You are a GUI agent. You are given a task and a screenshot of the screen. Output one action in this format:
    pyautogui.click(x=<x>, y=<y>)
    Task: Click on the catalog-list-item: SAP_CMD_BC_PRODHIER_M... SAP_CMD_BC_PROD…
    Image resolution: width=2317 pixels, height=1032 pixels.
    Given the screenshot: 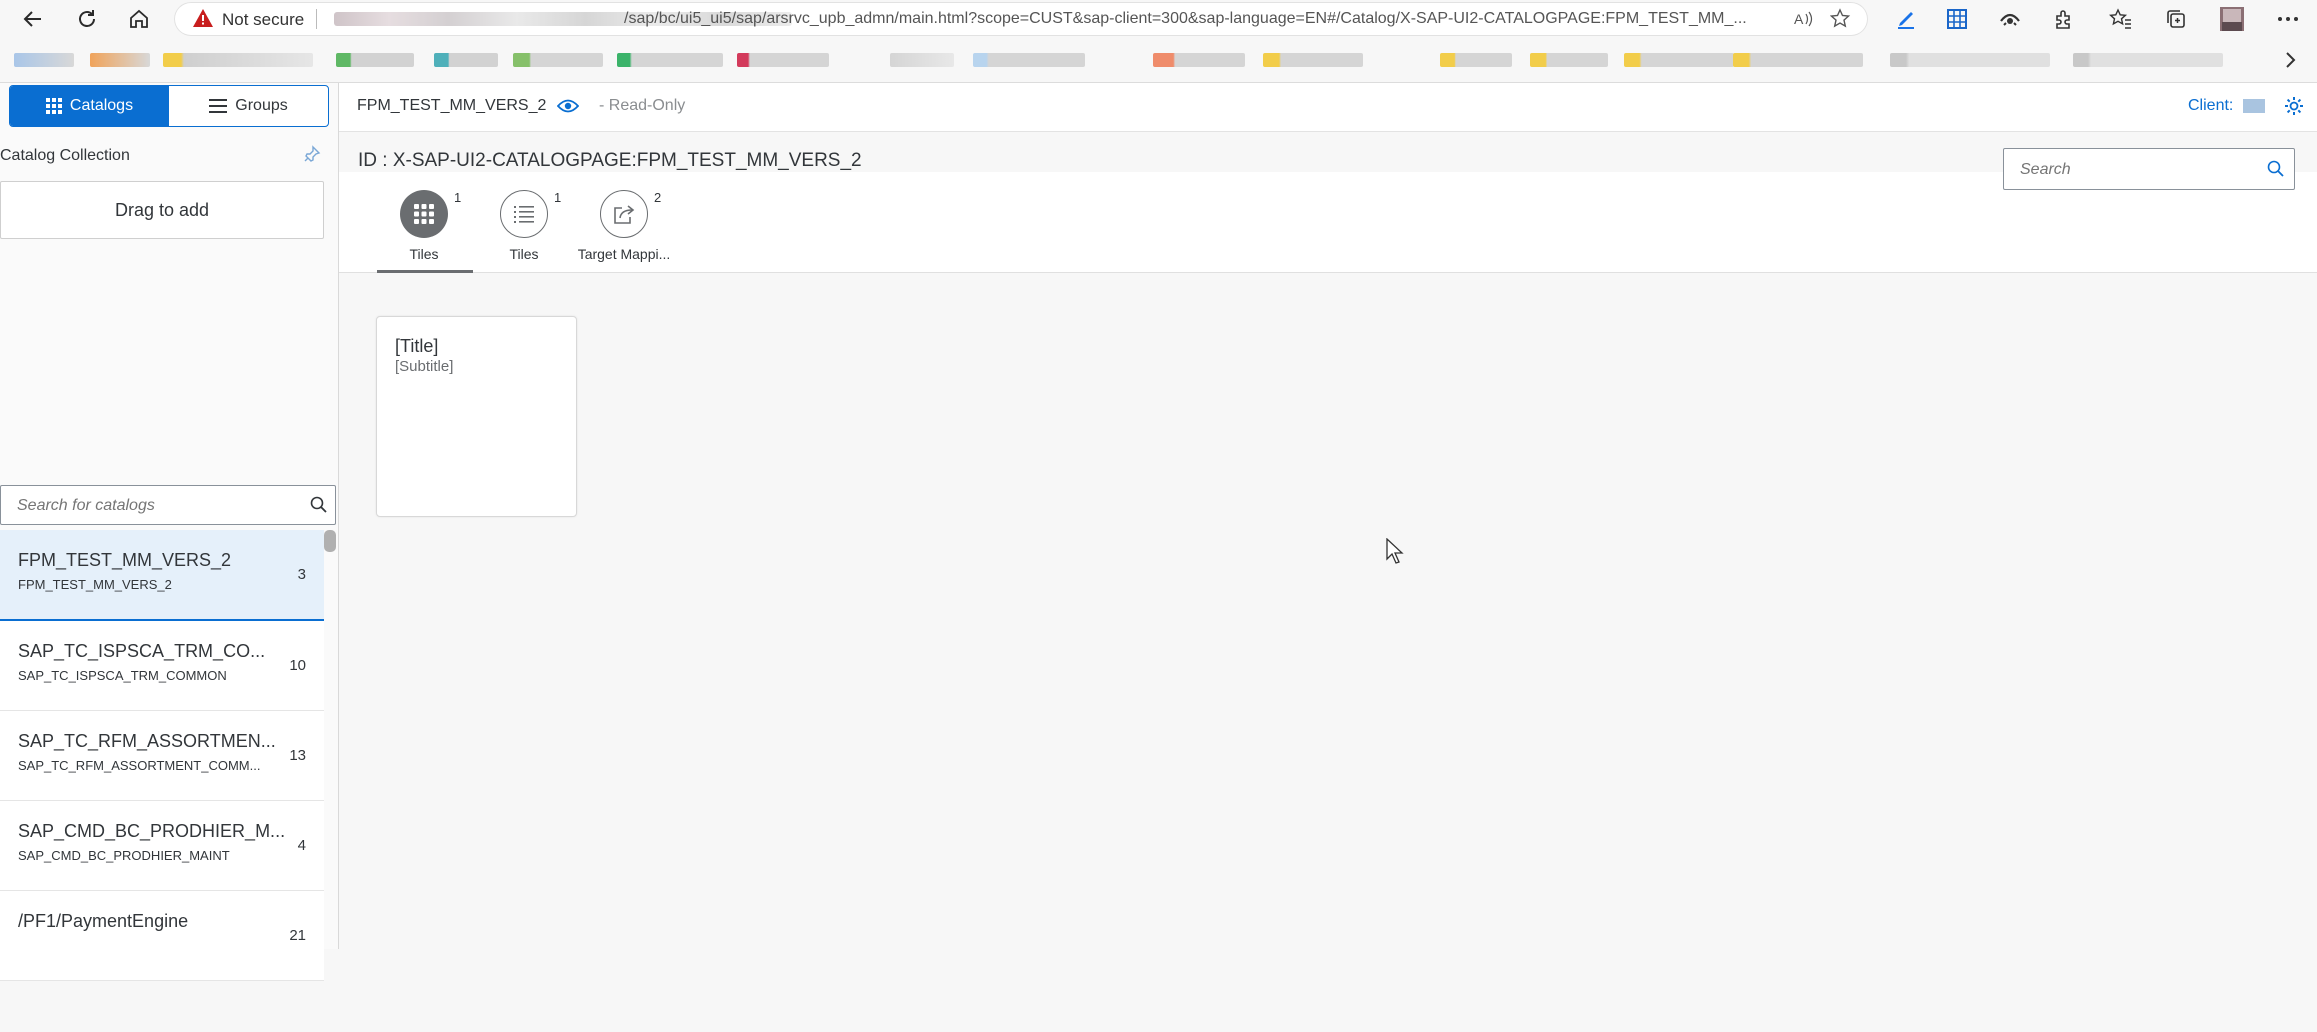 What is the action you would take?
    pyautogui.click(x=162, y=846)
    